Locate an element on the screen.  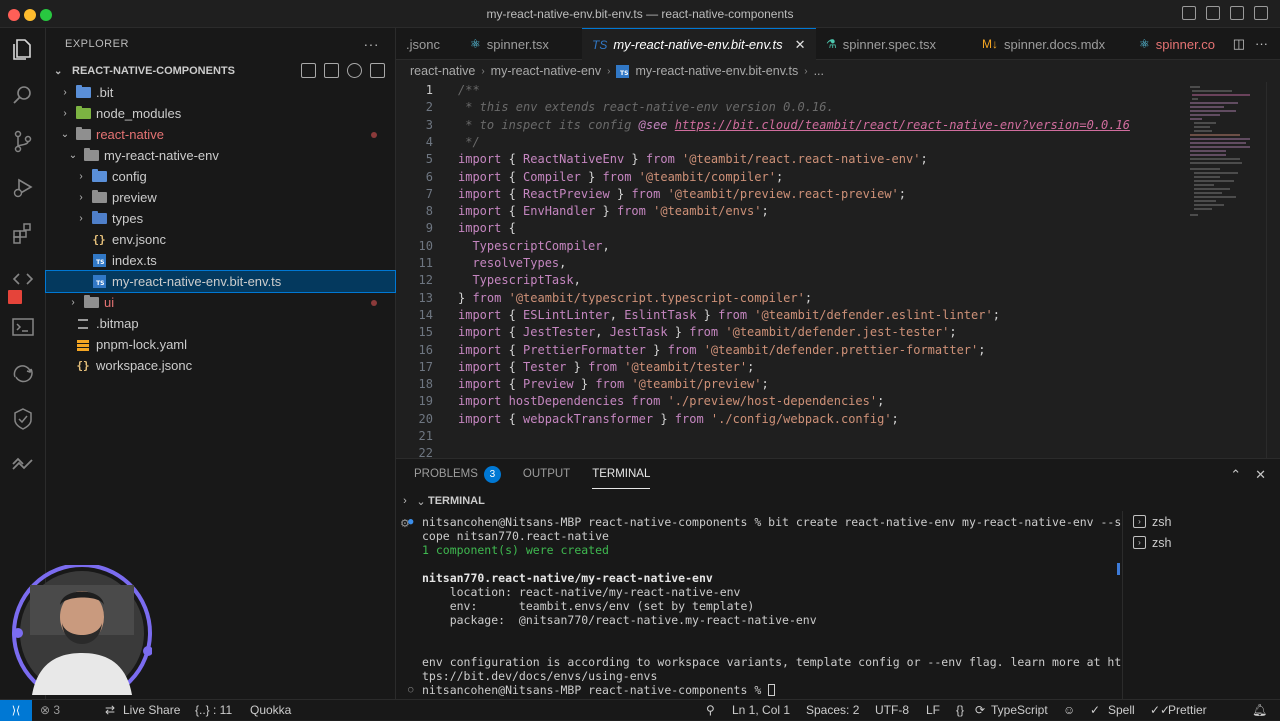
customize-layout-icon is located at coordinates (1261, 13).